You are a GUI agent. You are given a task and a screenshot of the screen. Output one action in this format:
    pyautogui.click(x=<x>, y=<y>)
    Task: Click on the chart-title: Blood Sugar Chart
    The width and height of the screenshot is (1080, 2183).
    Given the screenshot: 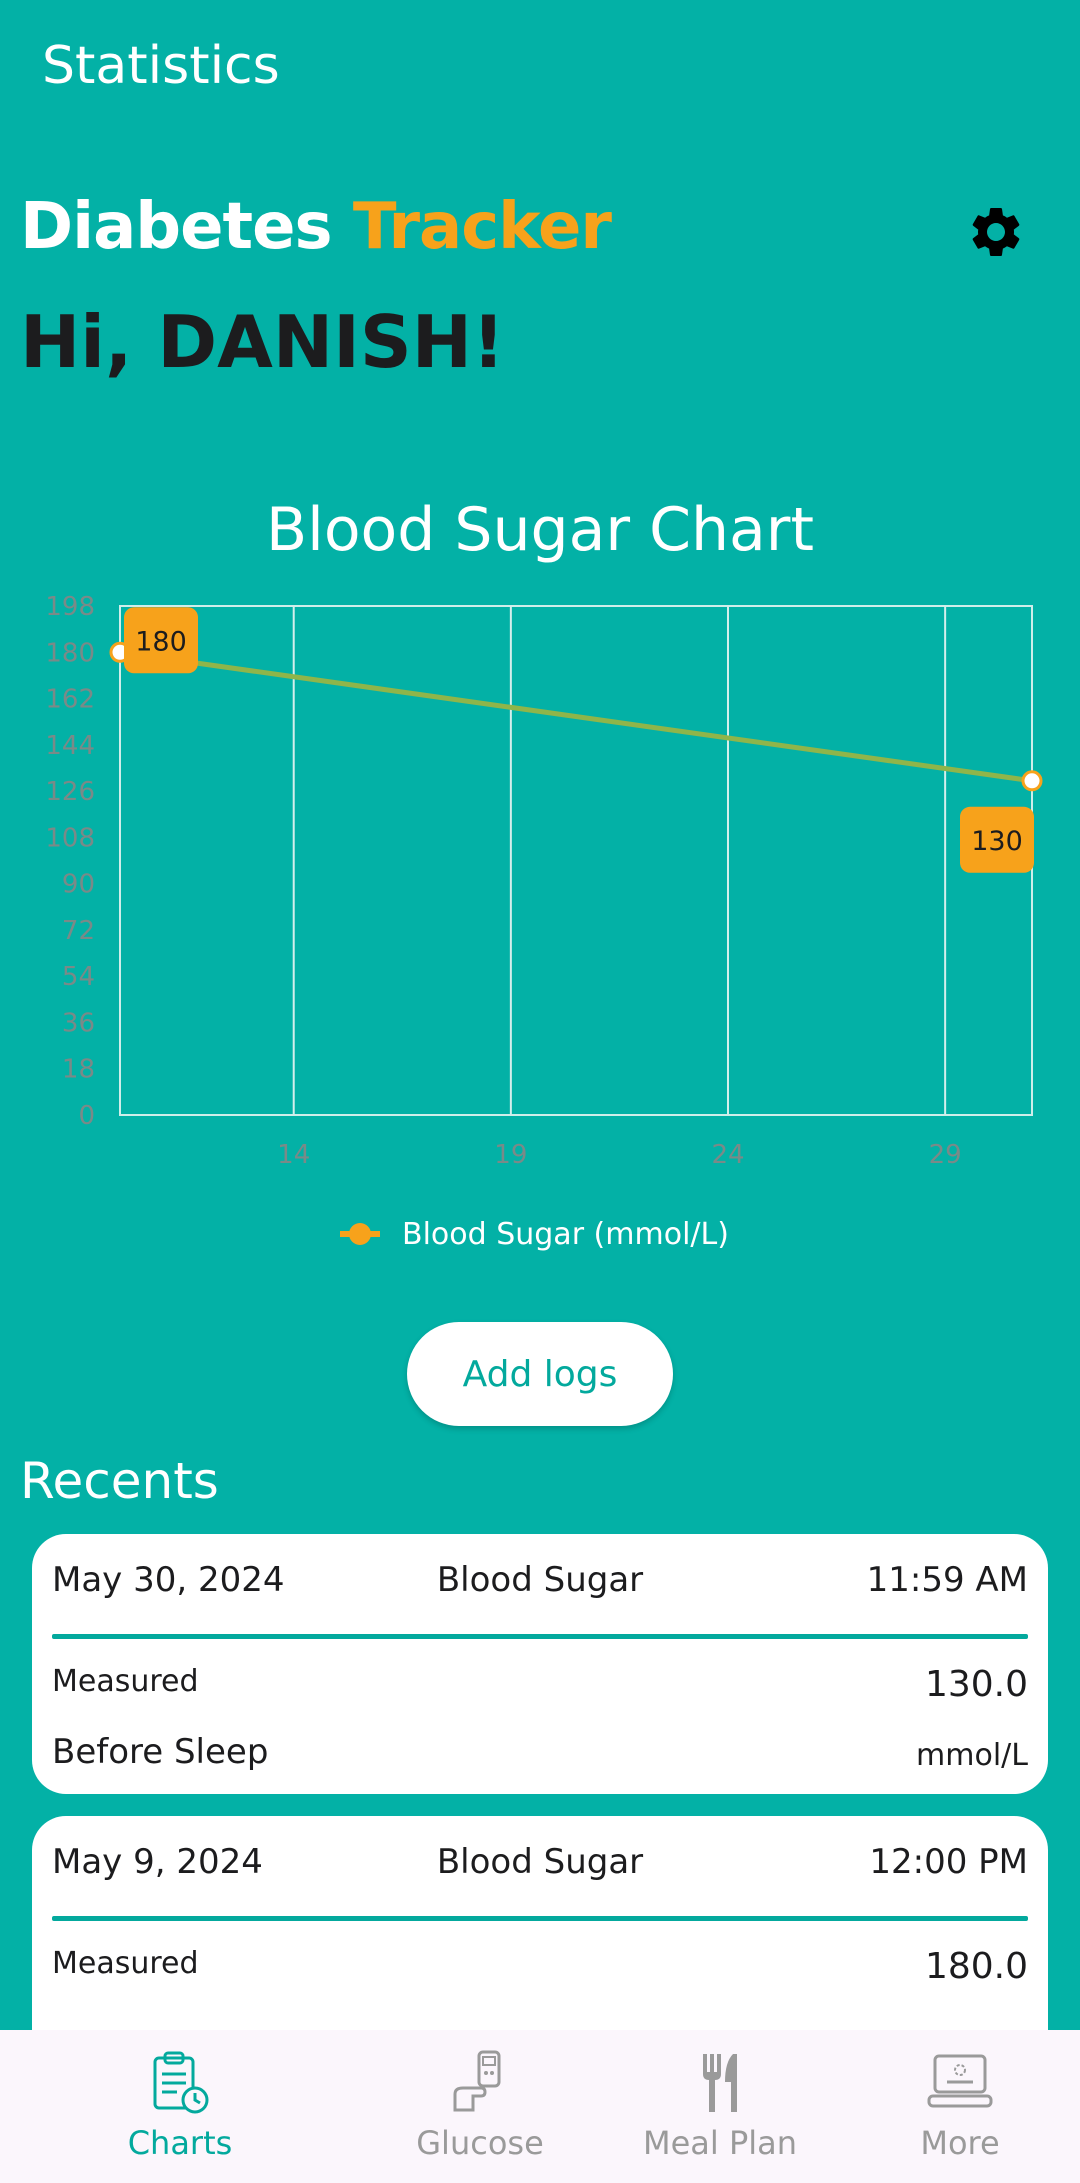 What is the action you would take?
    pyautogui.click(x=540, y=530)
    